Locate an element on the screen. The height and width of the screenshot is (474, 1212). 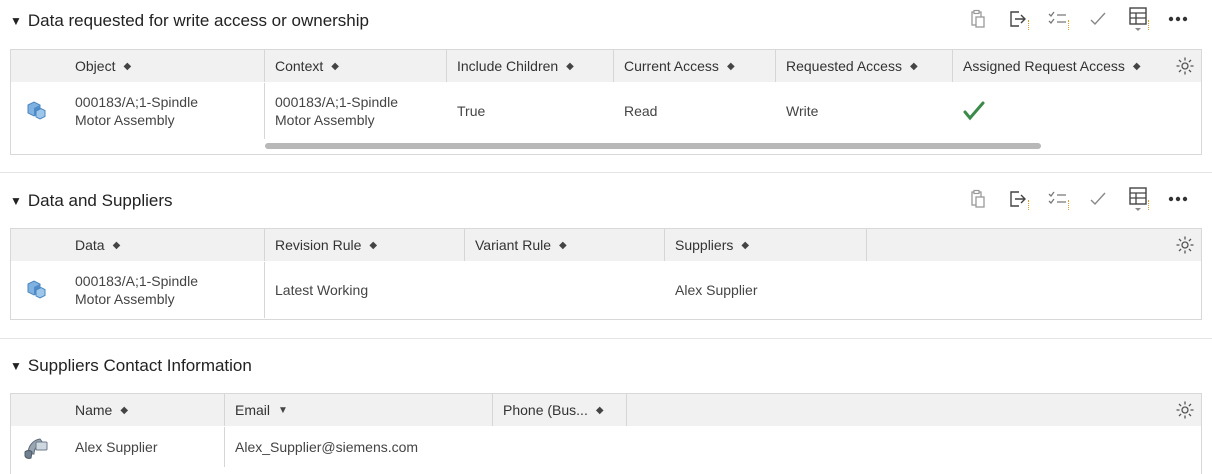
table-header: Name ◆ Email ▼ Phone (Bus... ◆ is located at coordinates (606, 410).